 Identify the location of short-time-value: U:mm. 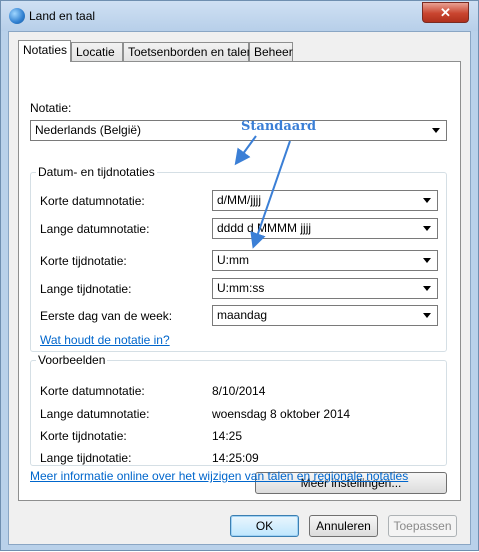
(233, 260).